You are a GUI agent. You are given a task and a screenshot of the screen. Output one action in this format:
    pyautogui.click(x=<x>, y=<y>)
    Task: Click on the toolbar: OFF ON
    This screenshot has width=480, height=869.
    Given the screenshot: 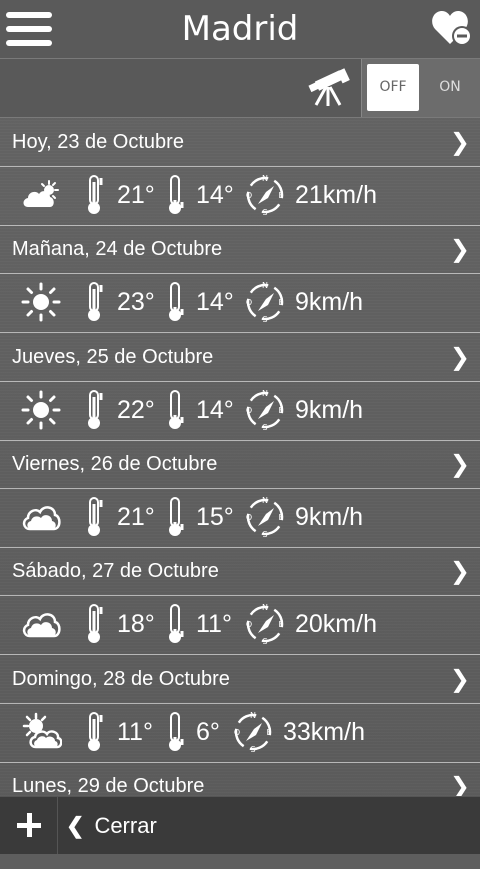 What is the action you would take?
    pyautogui.click(x=240, y=88)
    